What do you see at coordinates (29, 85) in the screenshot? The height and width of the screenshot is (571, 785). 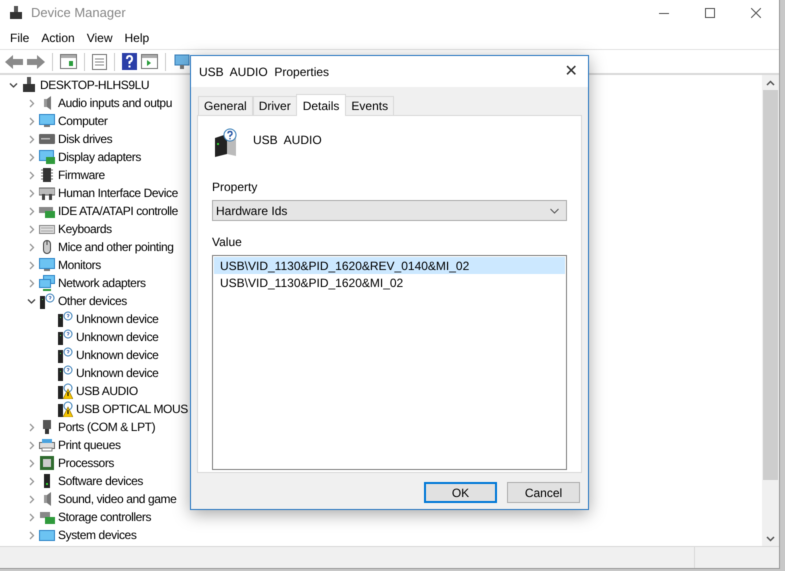 I see `computer-icon` at bounding box center [29, 85].